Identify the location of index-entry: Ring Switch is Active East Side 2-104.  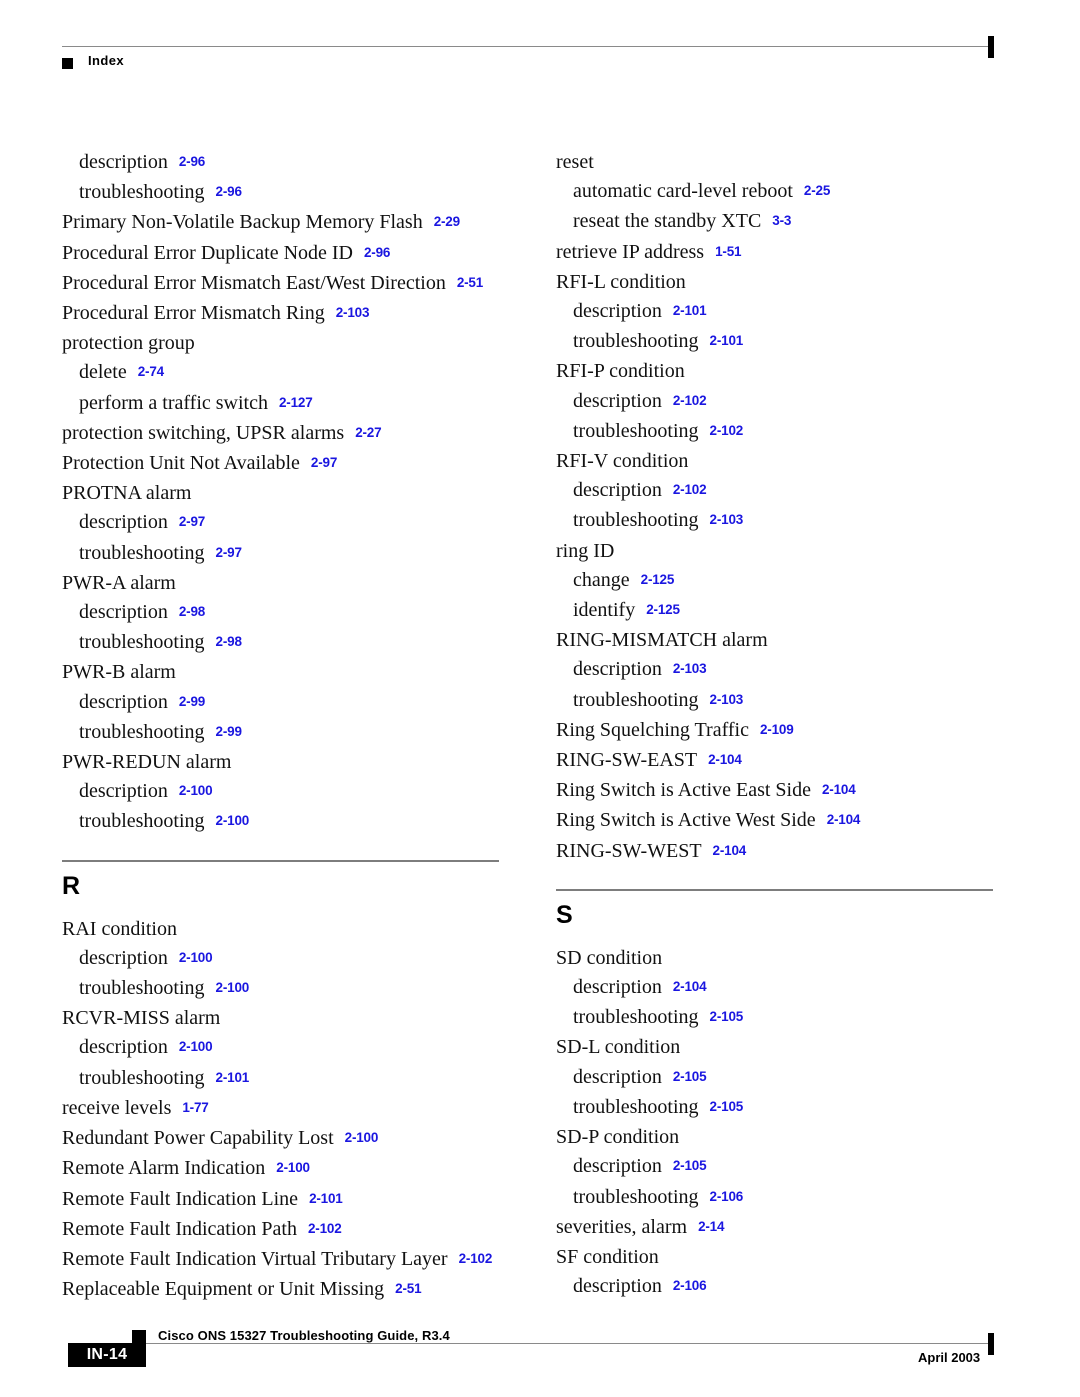
(776, 791).